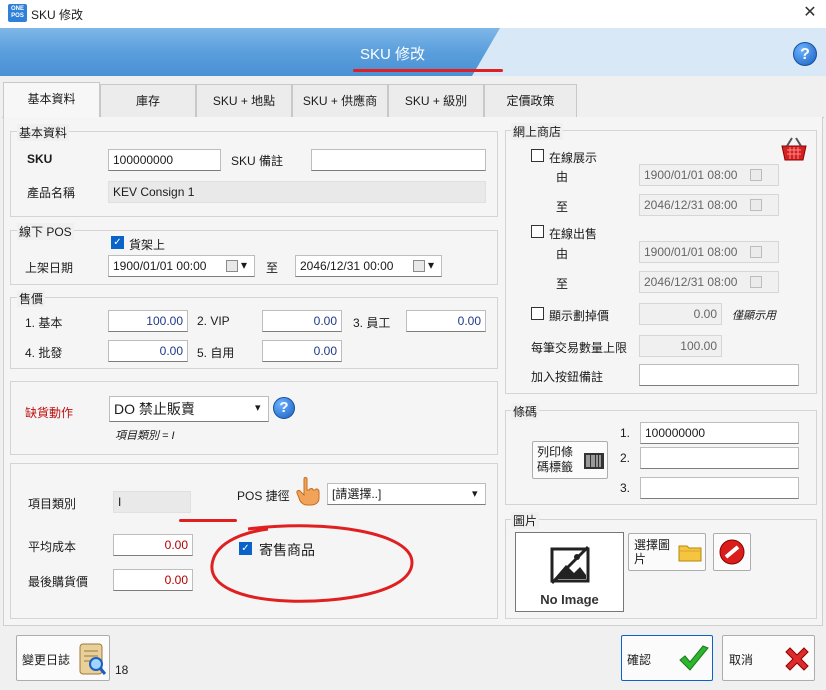 The image size is (826, 690). What do you see at coordinates (719, 488) in the screenshot?
I see `barcode-3-input` at bounding box center [719, 488].